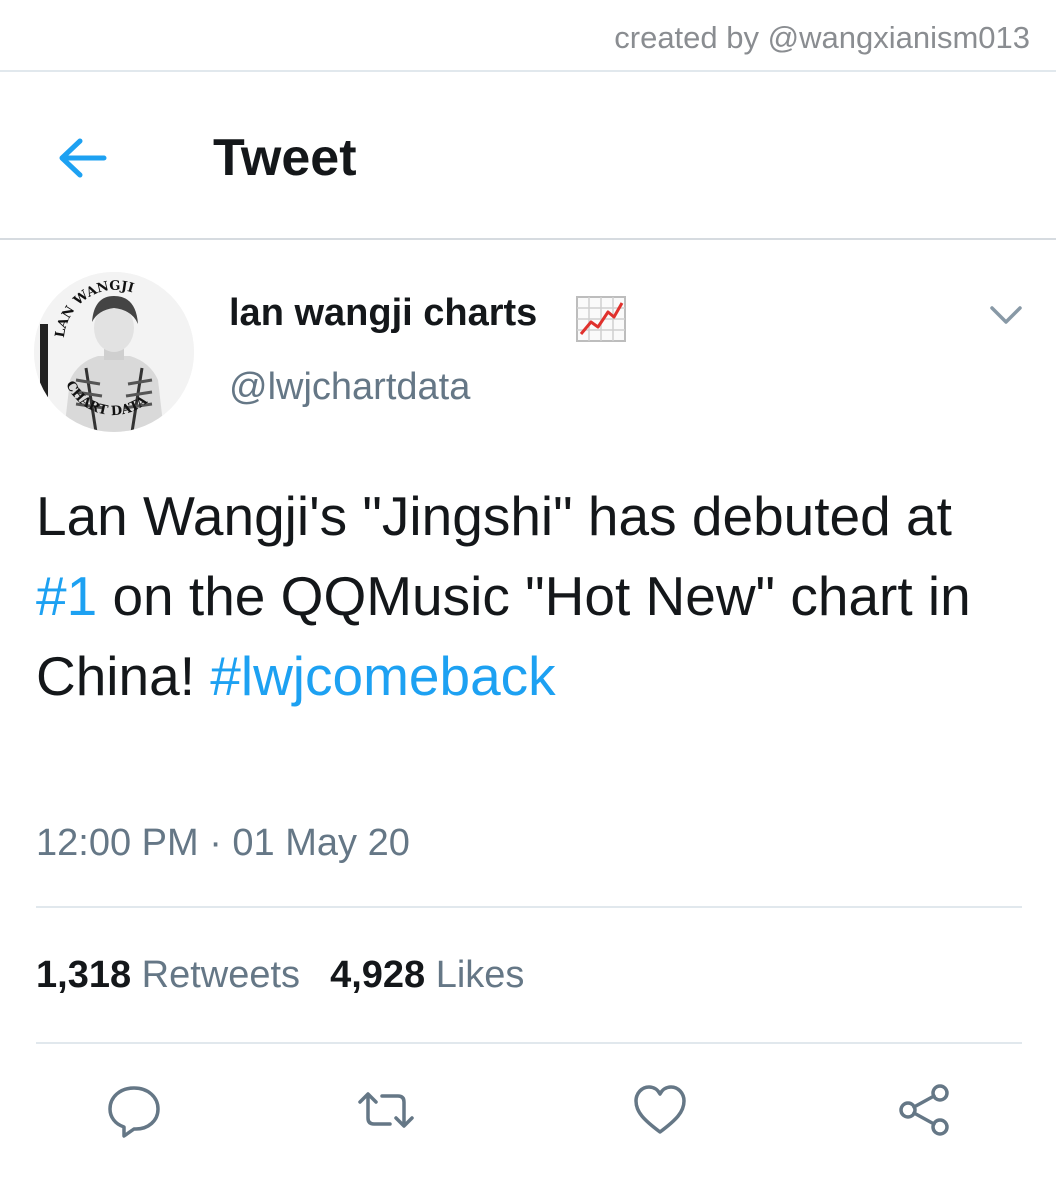  Describe the element at coordinates (221, 975) in the screenshot. I see `retweets-label: Retweets` at that location.